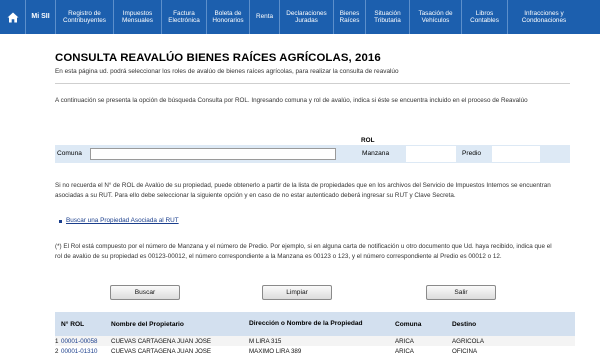 The image size is (600, 359). Describe the element at coordinates (85, 17) in the screenshot. I see `nav-item-registro-contribuyentes: Registro de Contribuyentes` at that location.